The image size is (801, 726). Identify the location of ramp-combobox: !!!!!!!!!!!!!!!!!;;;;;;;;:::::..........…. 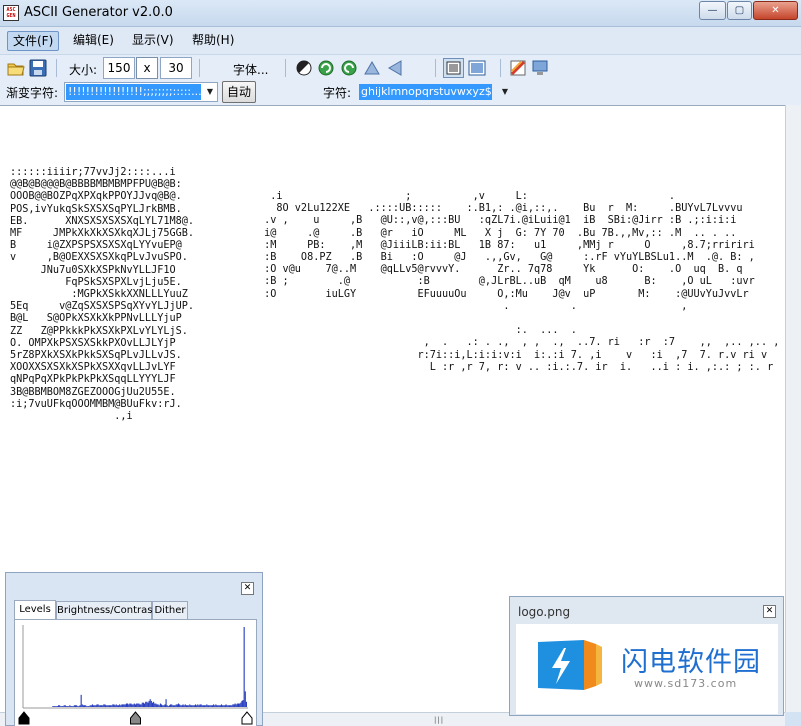
(141, 92).